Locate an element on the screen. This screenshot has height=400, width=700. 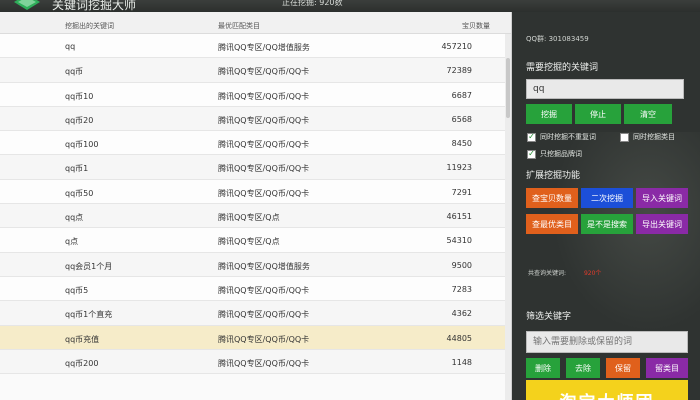
app-logo-icon is located at coordinates (27, 5).